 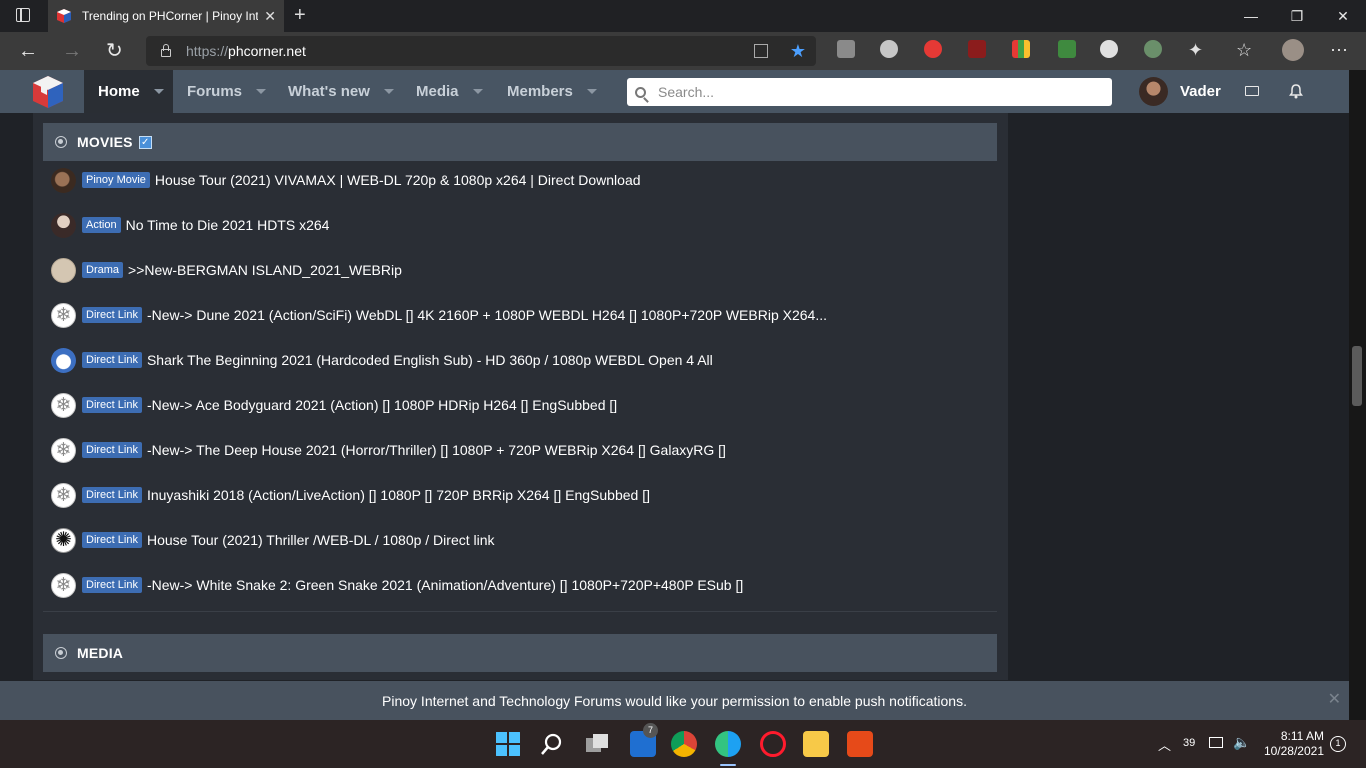 What do you see at coordinates (1339, 50) in the screenshot?
I see `more-options-icon: ⋯` at bounding box center [1339, 50].